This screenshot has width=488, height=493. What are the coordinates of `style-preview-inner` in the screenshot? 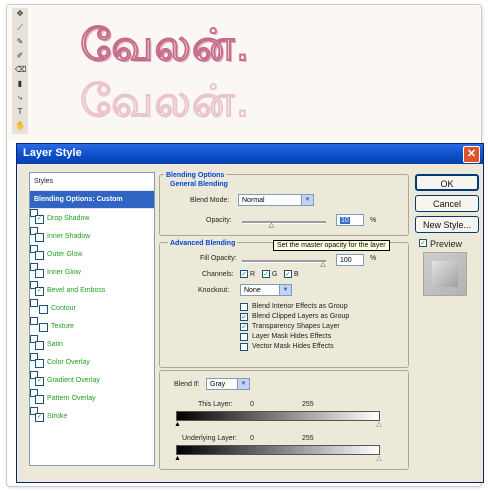 It's located at (445, 274).